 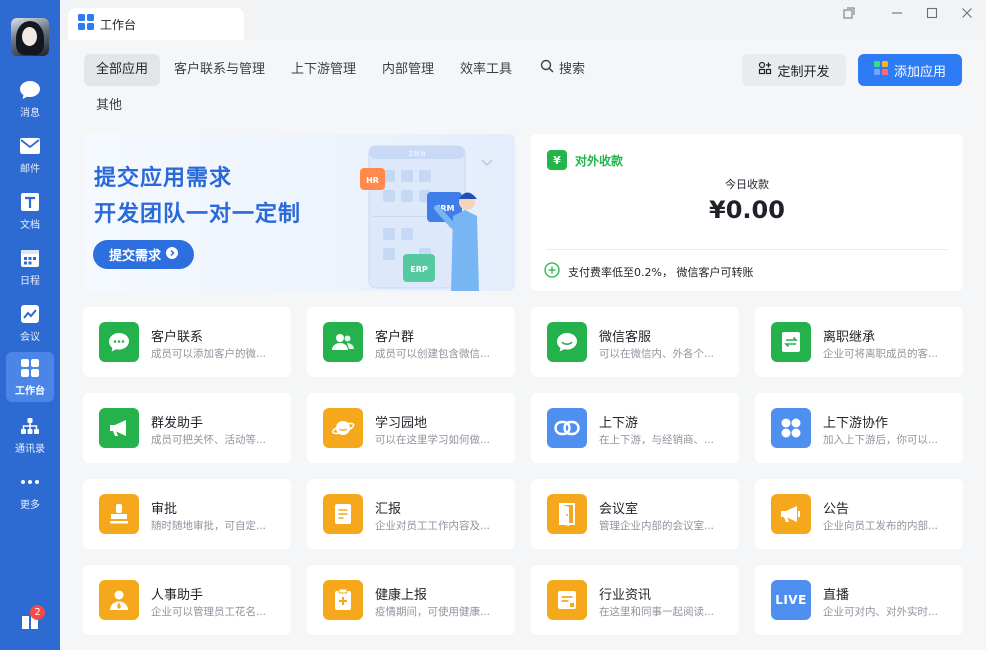 What do you see at coordinates (177, 337) in the screenshot?
I see `app-name: 客户联系` at bounding box center [177, 337].